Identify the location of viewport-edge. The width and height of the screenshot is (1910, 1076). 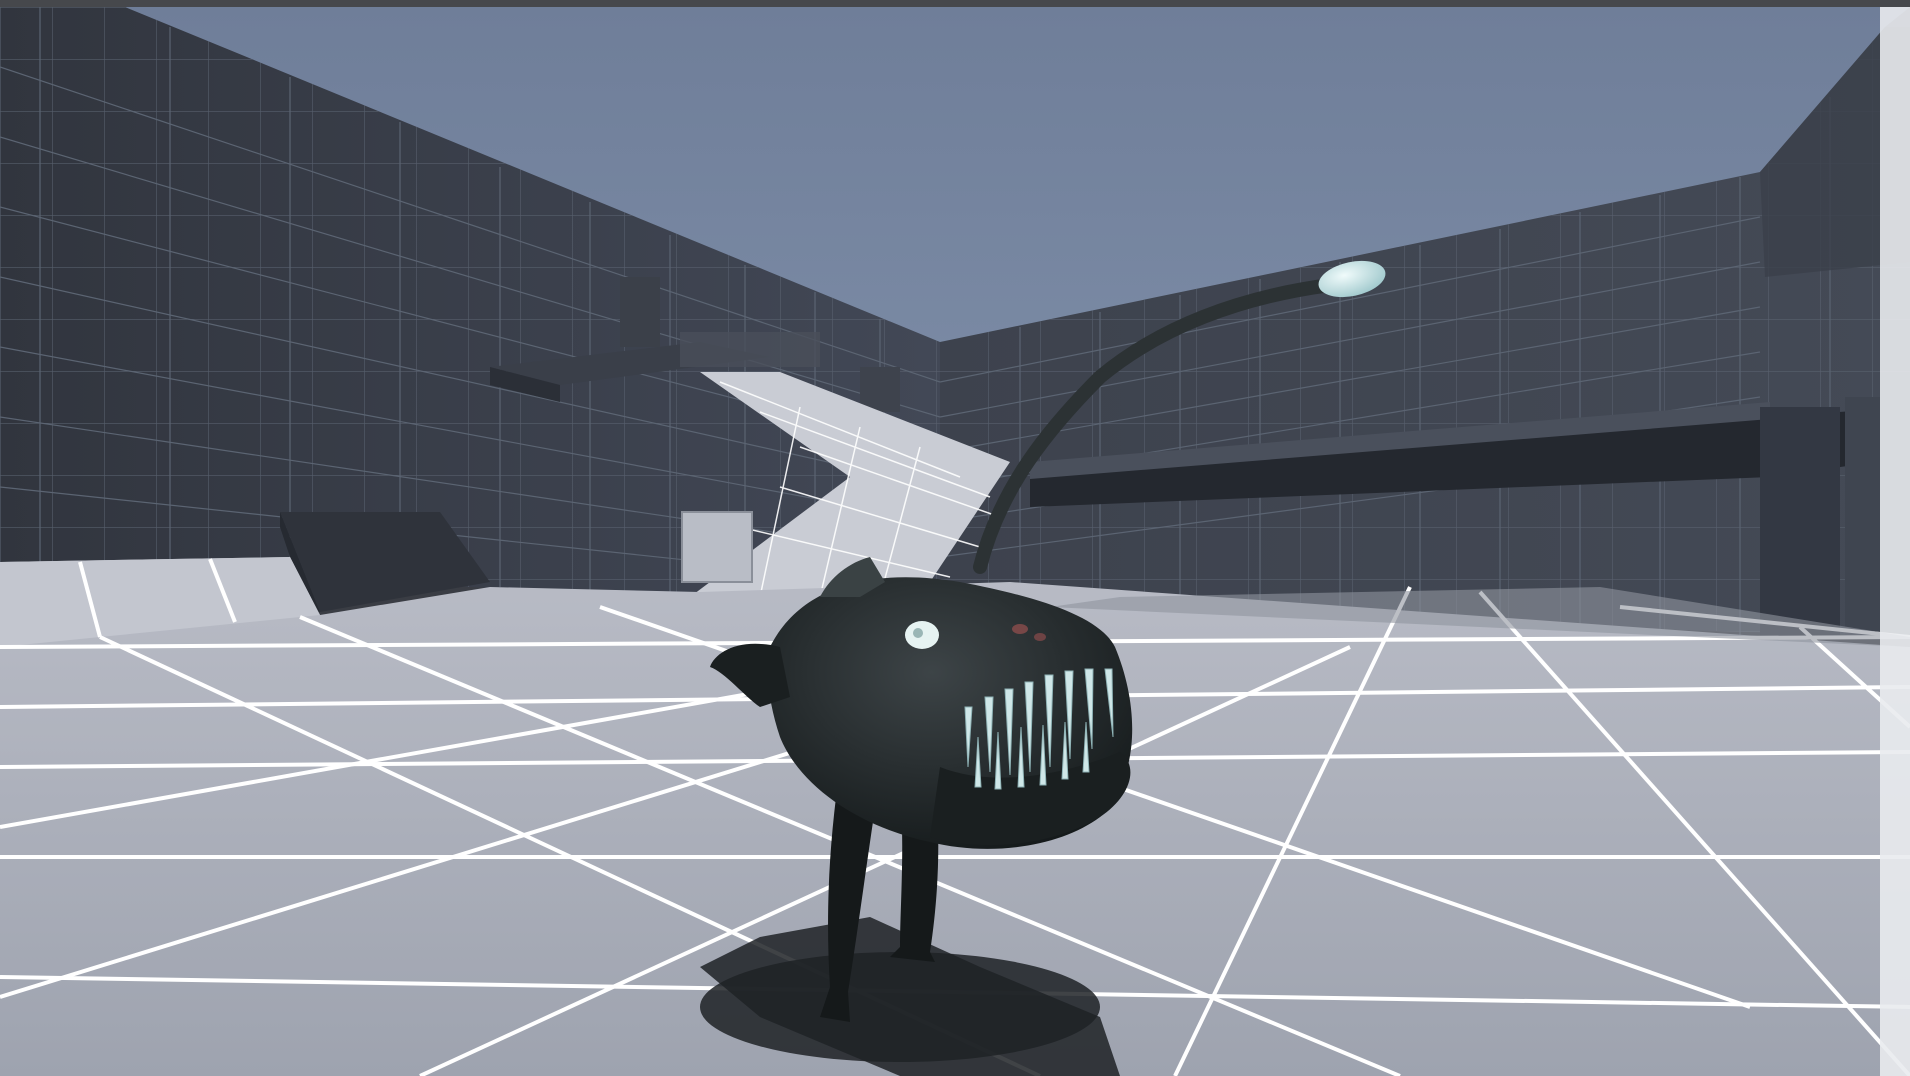
(1895, 541).